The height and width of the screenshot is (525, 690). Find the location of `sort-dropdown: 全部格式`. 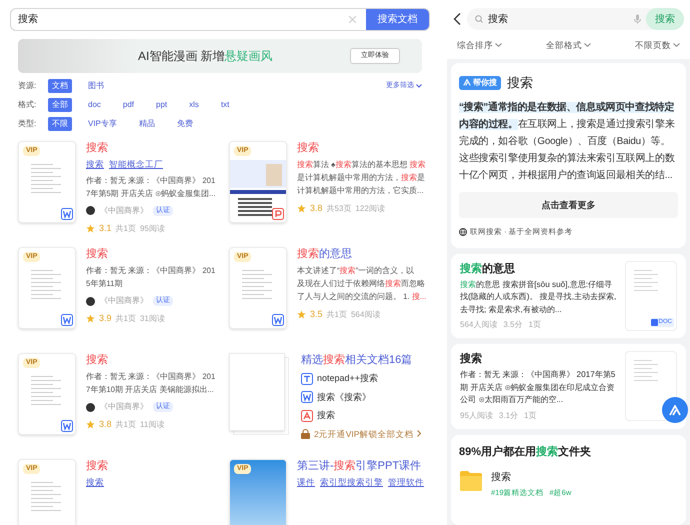

sort-dropdown: 全部格式 is located at coordinates (568, 45).